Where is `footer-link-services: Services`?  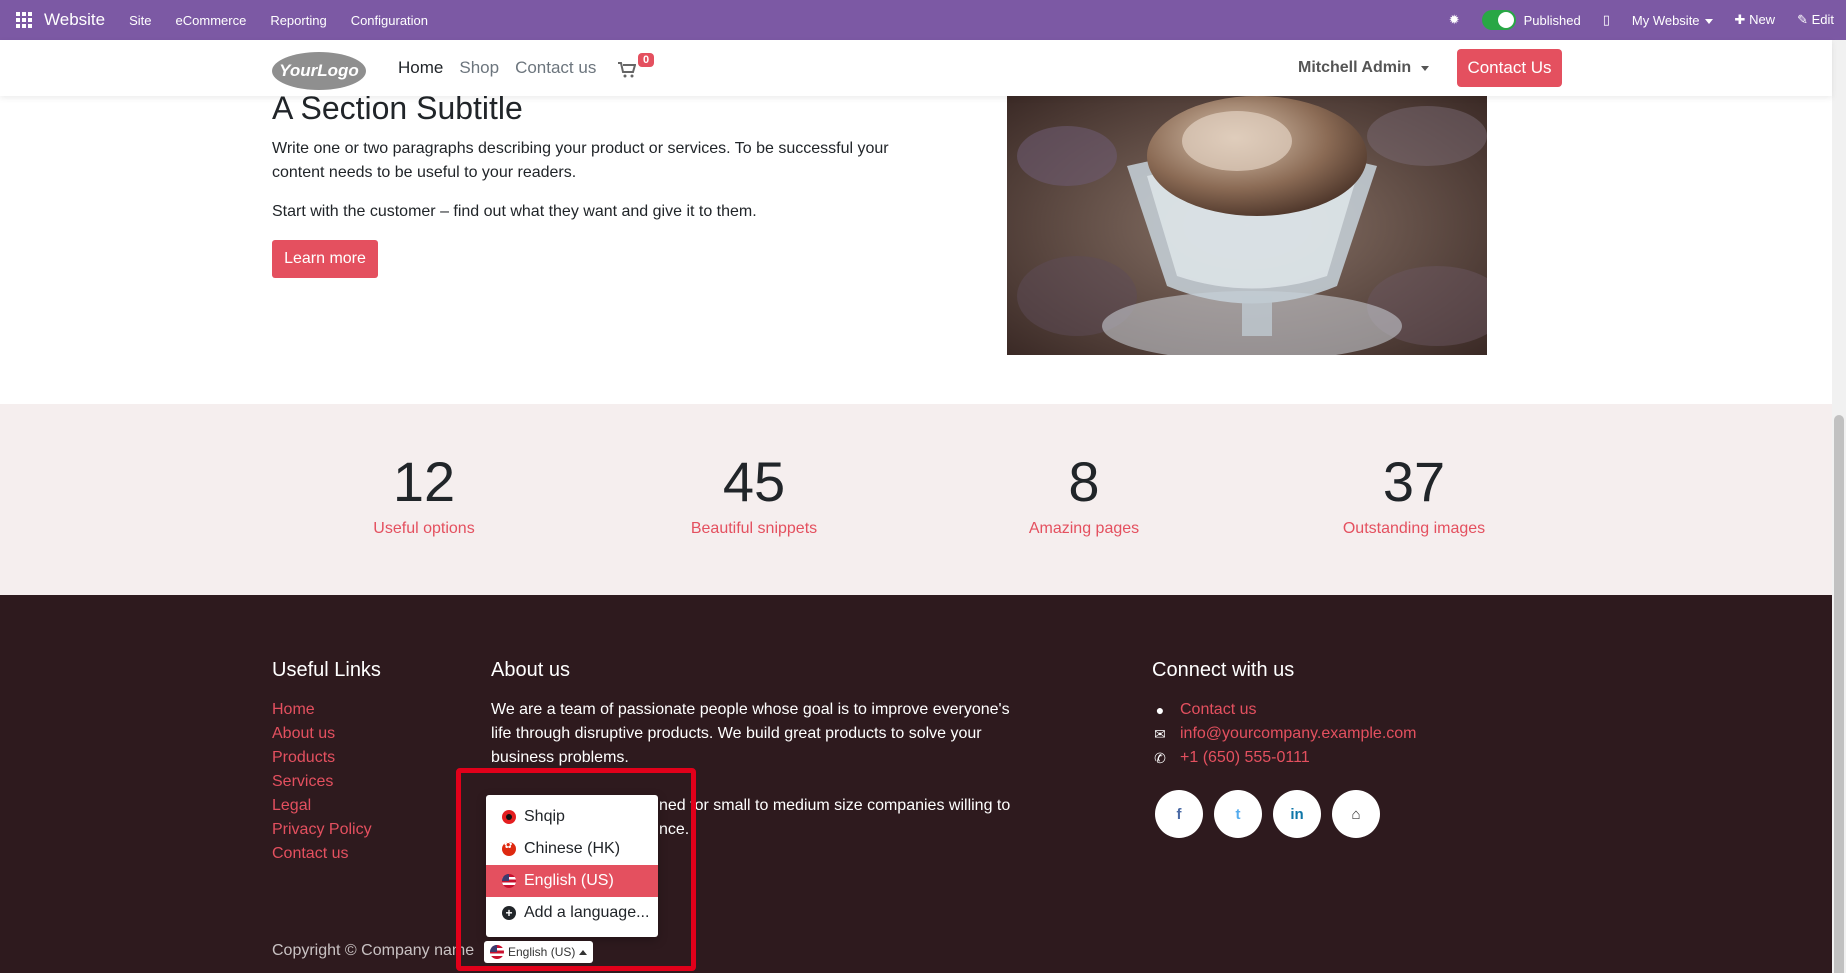
footer-link-services: Services is located at coordinates (322, 782).